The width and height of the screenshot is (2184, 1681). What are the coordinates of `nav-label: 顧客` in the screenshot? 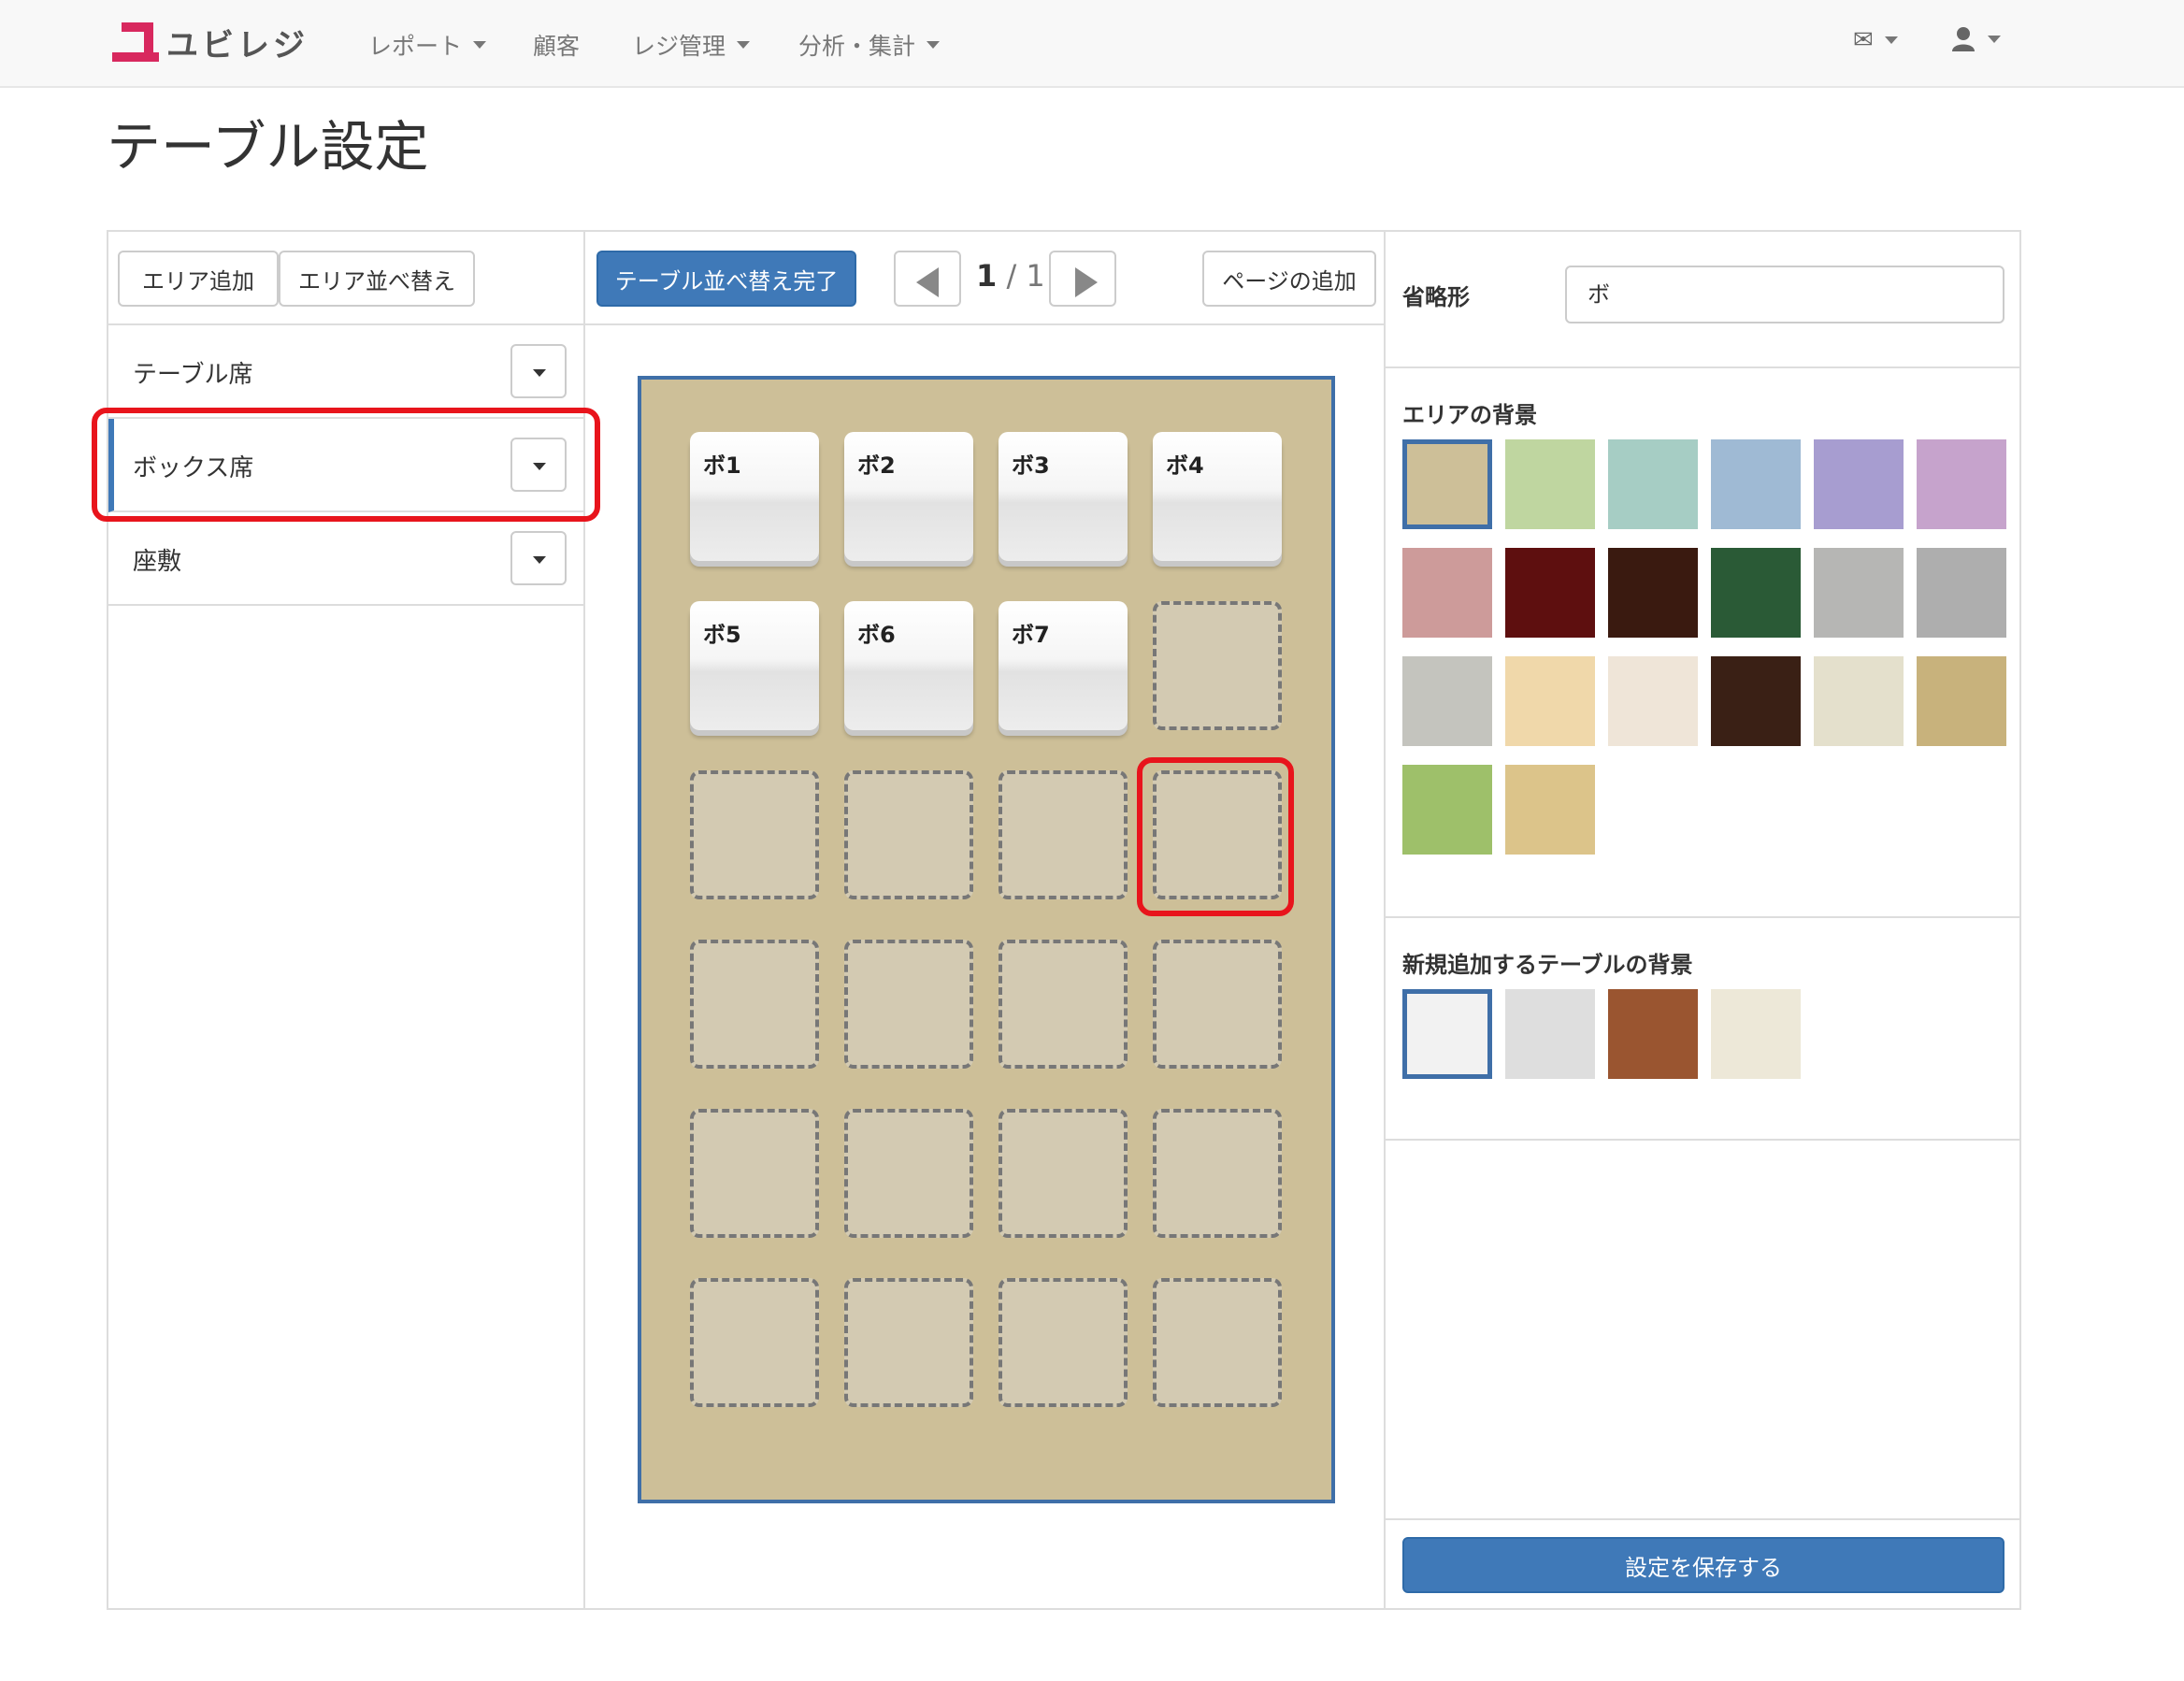 It's located at (557, 46).